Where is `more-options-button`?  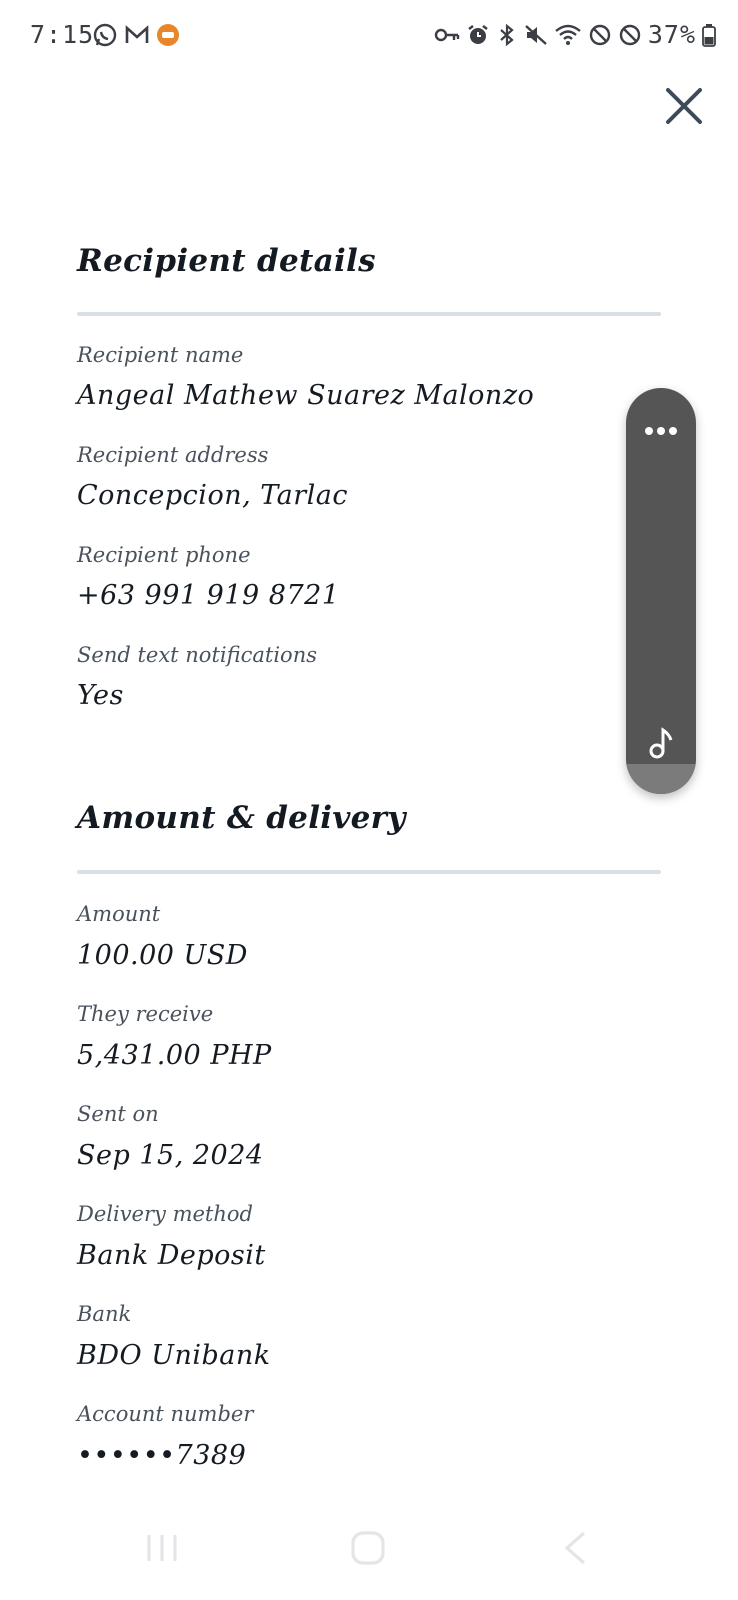 more-options-button is located at coordinates (661, 428).